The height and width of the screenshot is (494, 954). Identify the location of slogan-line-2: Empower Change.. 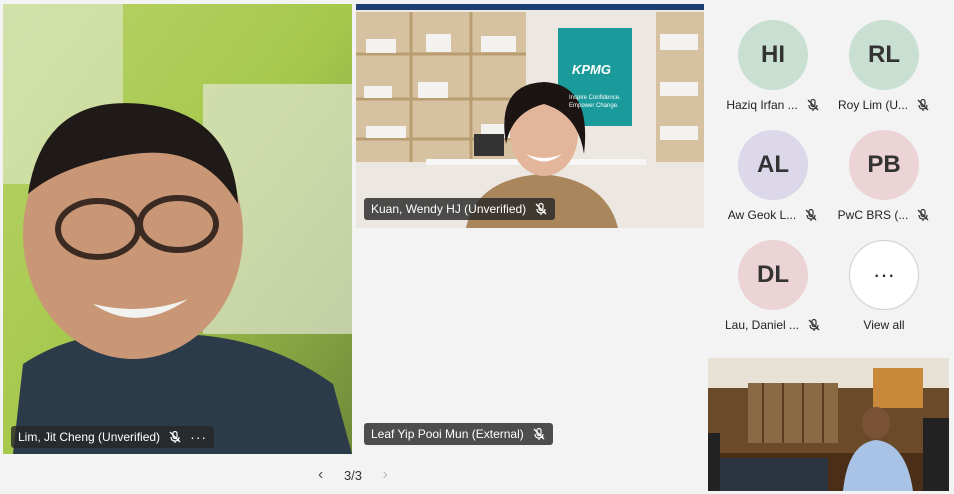
(594, 106).